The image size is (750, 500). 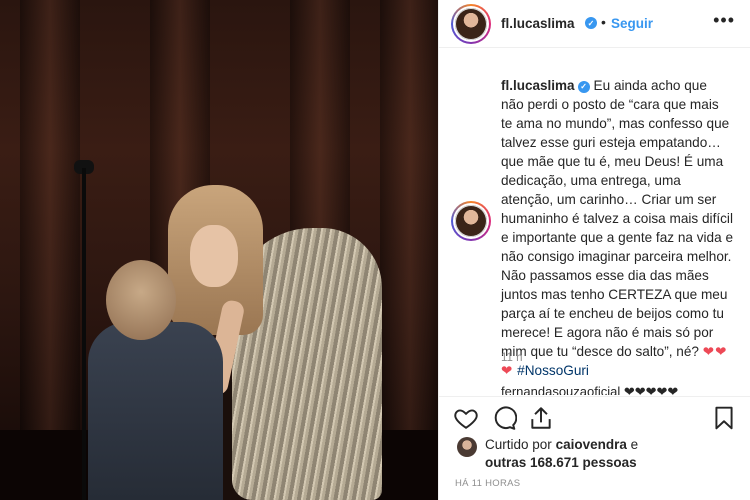 What do you see at coordinates (471, 24) in the screenshot?
I see `avatar` at bounding box center [471, 24].